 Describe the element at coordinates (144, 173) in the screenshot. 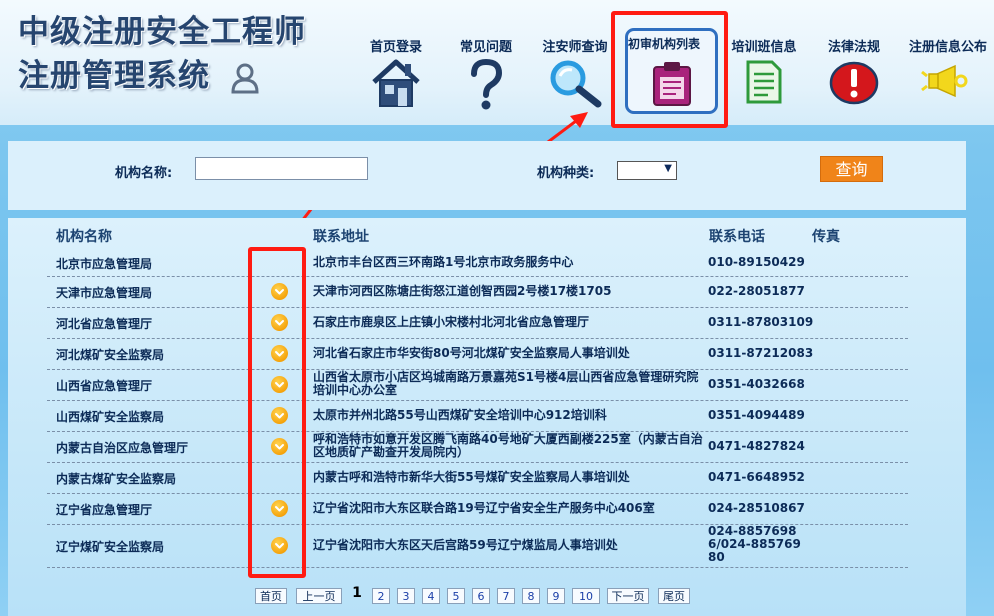

I see `institution-name-label: 机构名称:` at that location.